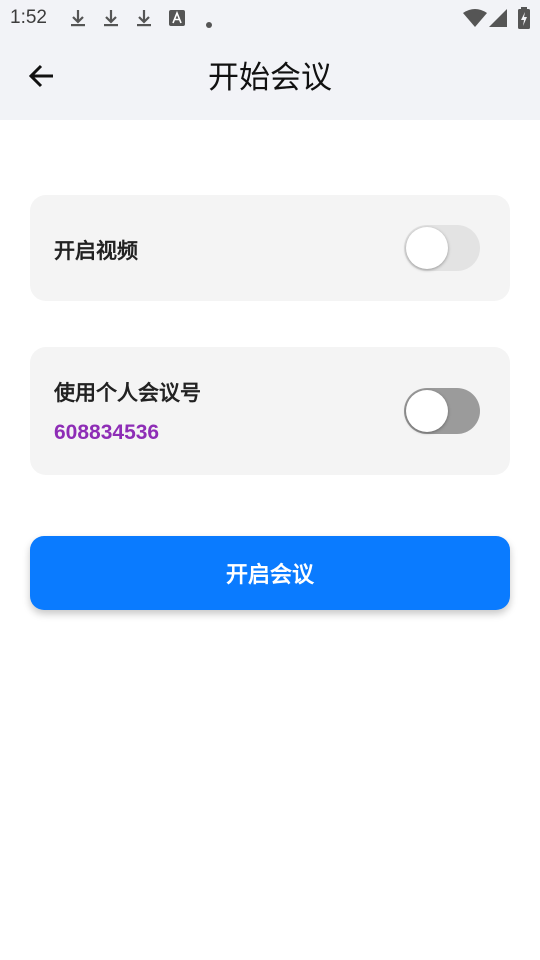 Image resolution: width=540 pixels, height=960 pixels. I want to click on video-setting-card: 开启视频, so click(270, 248).